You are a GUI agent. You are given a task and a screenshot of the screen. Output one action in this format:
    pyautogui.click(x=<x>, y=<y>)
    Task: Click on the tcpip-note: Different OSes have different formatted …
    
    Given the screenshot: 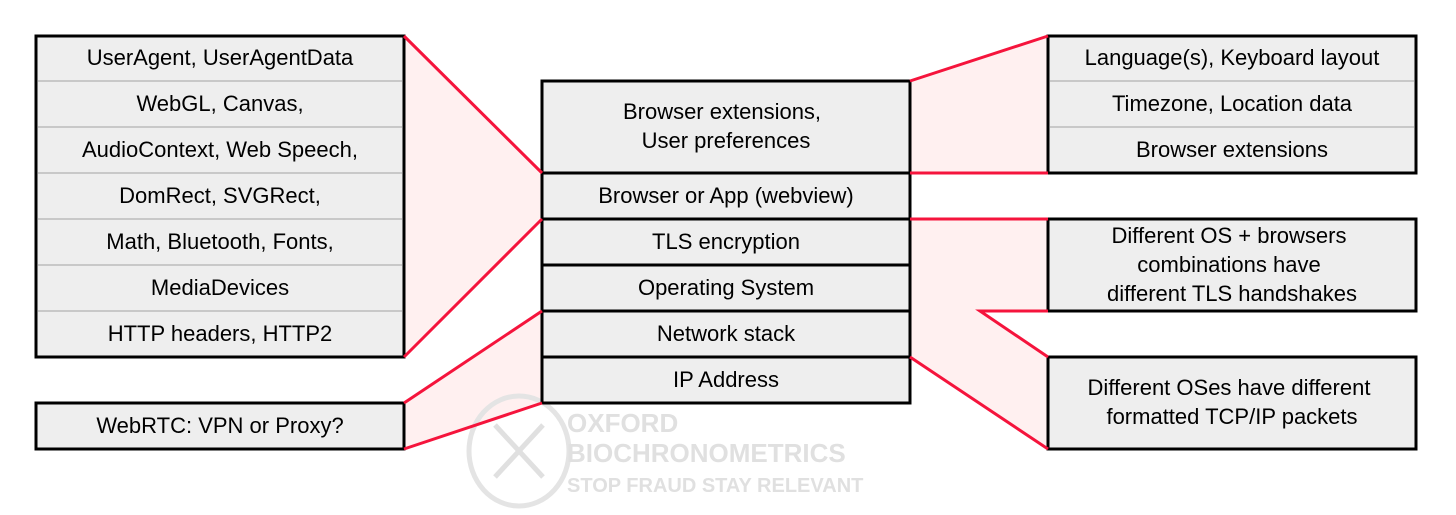 What is the action you would take?
    pyautogui.click(x=1232, y=403)
    